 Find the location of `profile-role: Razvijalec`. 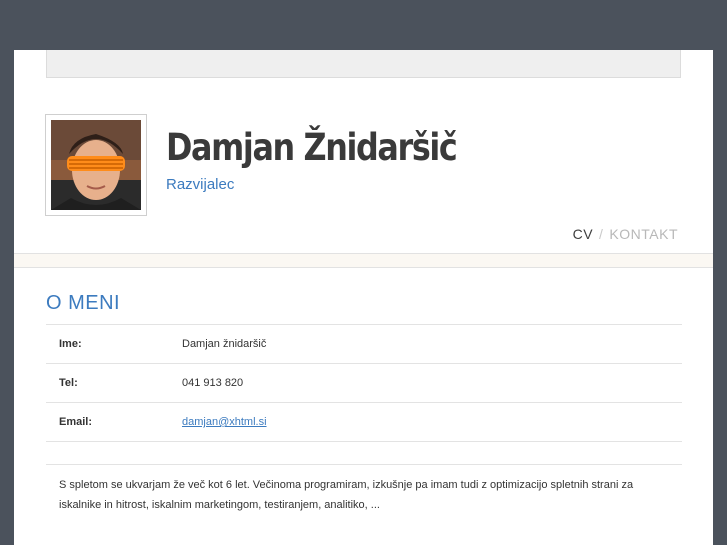

profile-role: Razvijalec is located at coordinates (200, 184).